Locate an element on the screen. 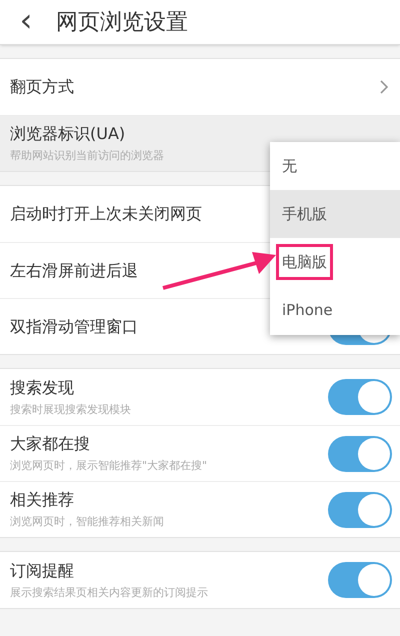  row-label: 双指滑动管理窗口 is located at coordinates (74, 327).